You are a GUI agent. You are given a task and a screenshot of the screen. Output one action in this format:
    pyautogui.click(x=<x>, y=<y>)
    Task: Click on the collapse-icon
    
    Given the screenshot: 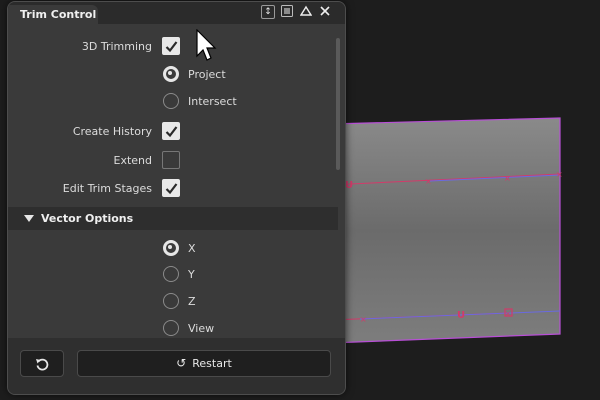 What is the action you would take?
    pyautogui.click(x=306, y=12)
    